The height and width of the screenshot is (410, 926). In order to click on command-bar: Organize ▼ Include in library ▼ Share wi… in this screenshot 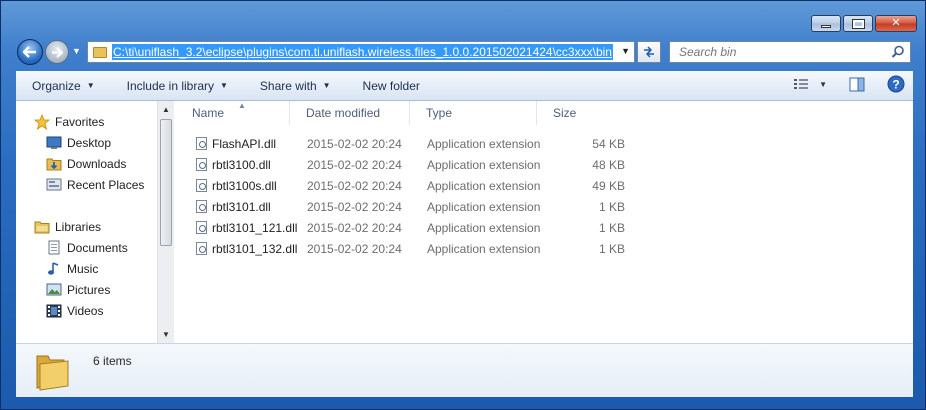, I will do `click(464, 86)`.